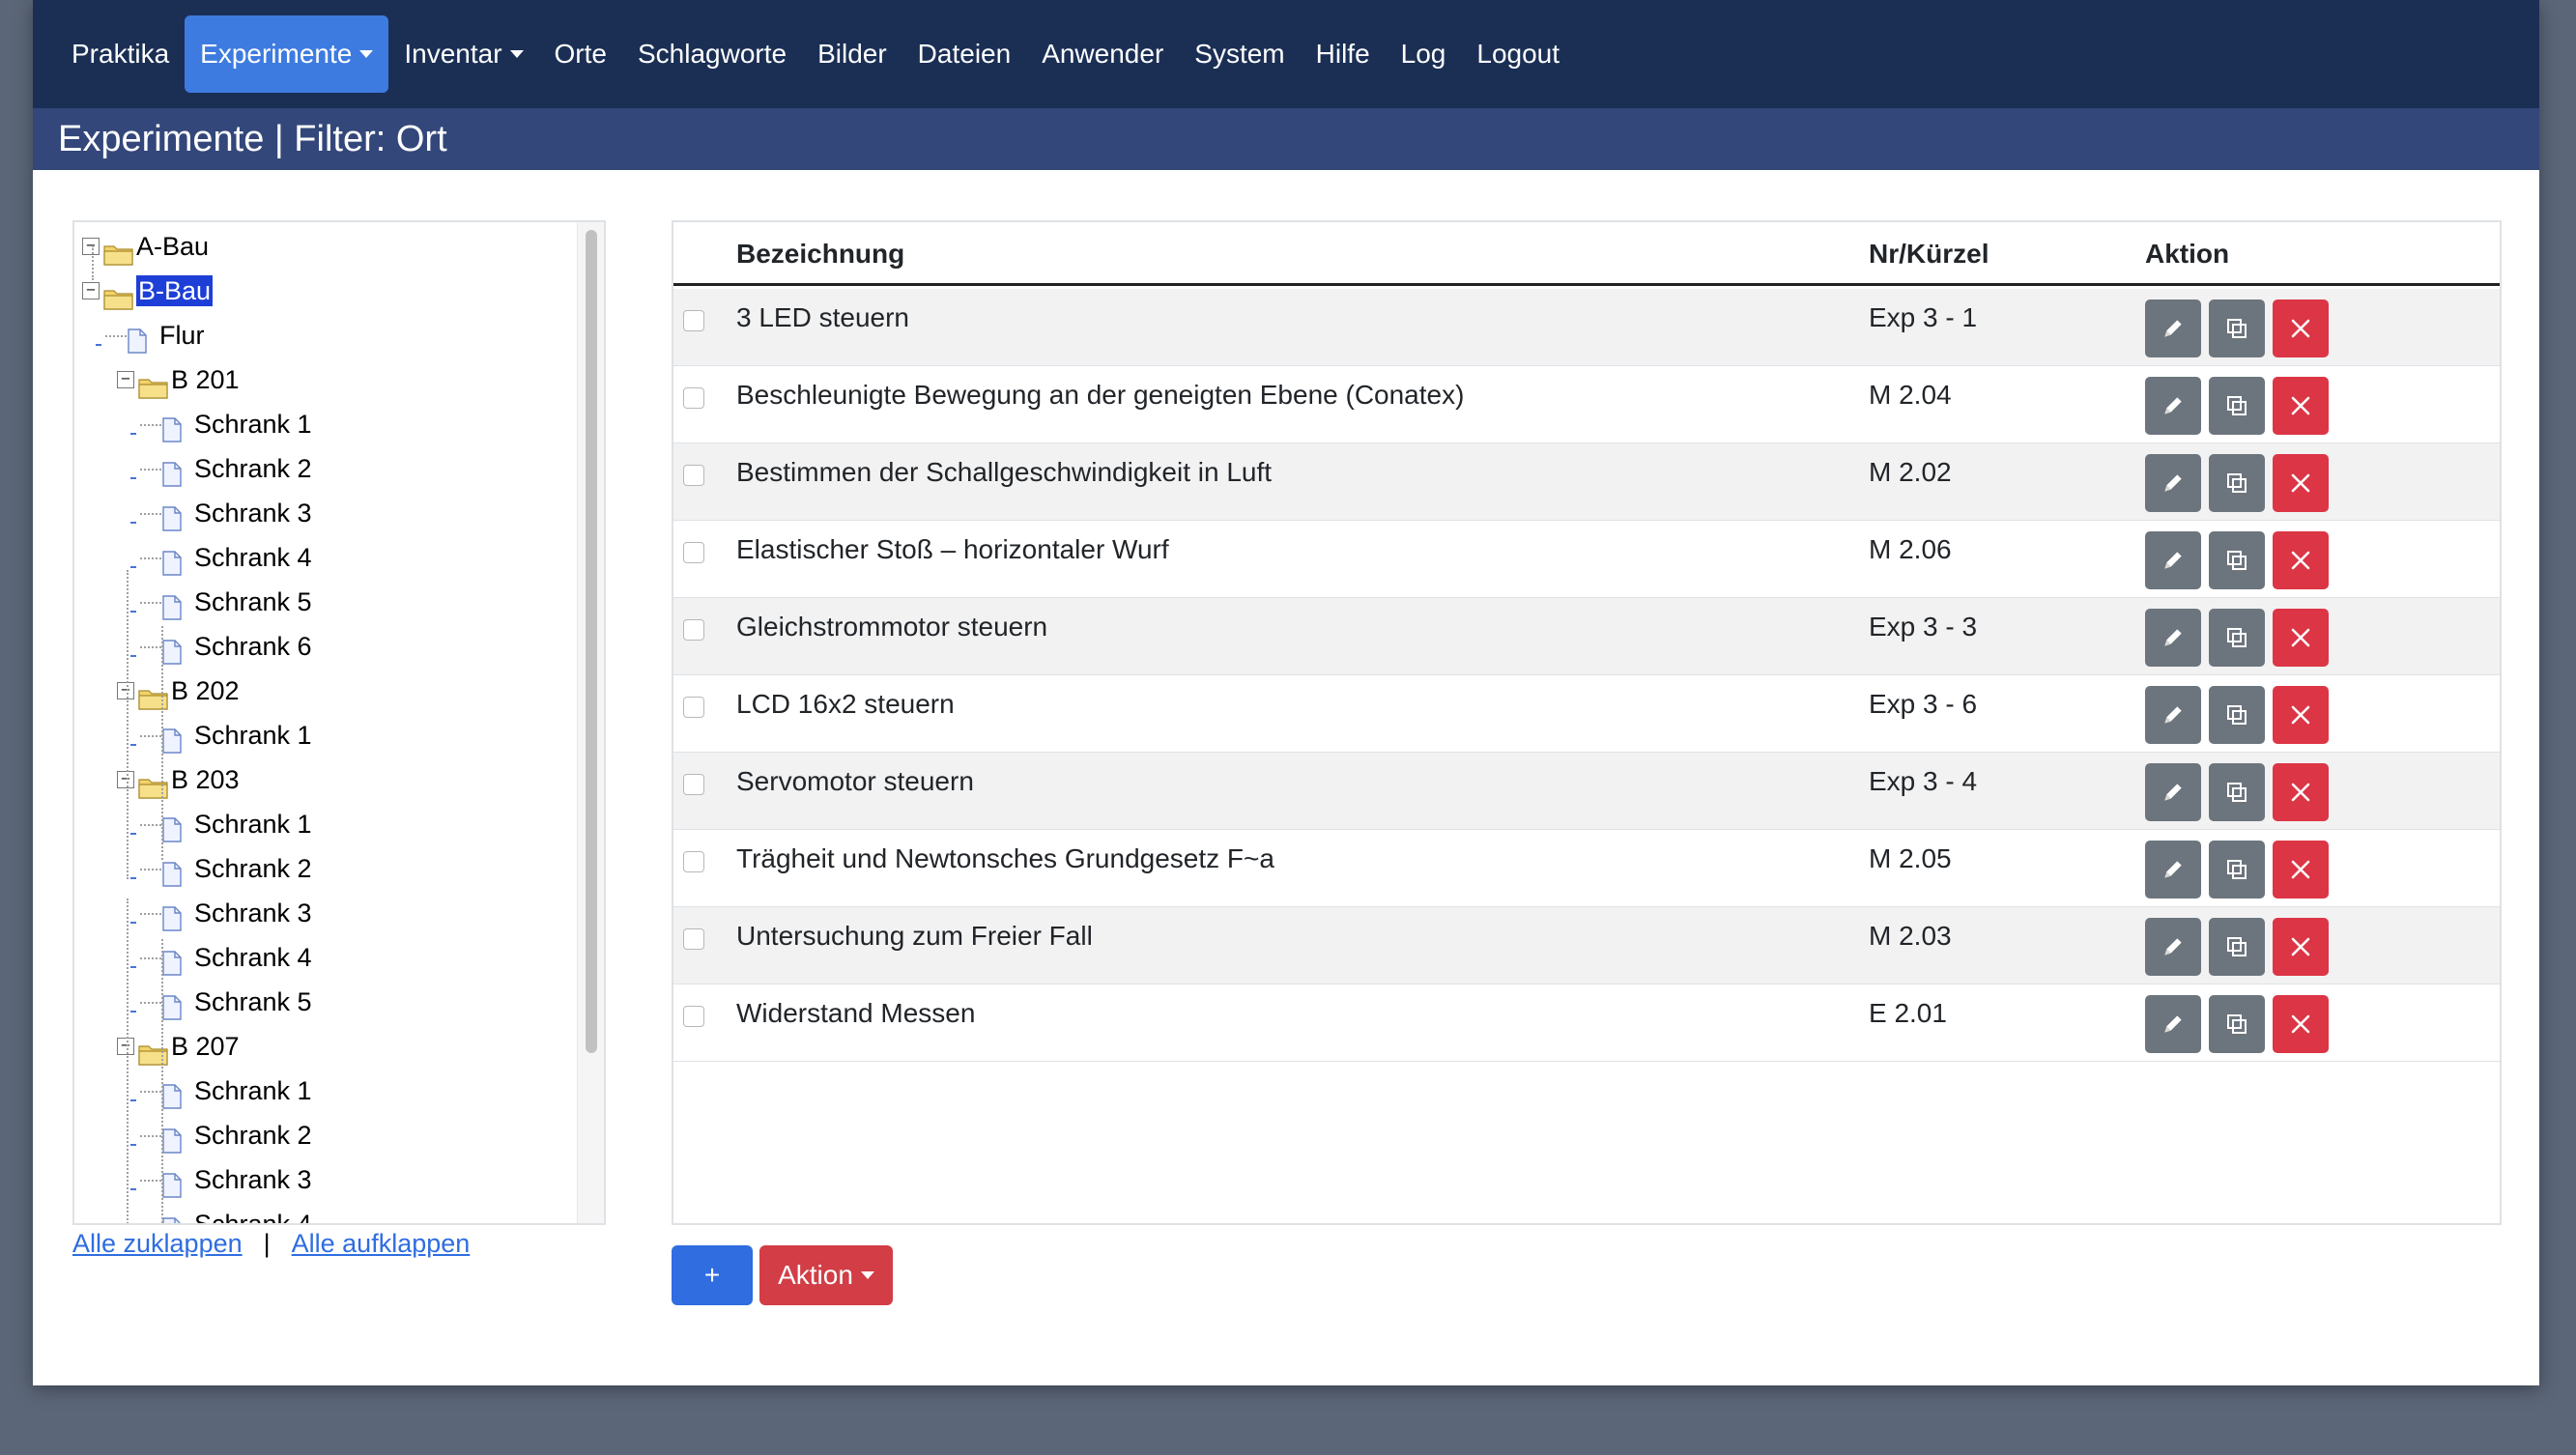 This screenshot has width=2576, height=1455. I want to click on nav-item-inventar: Inventar, so click(463, 54).